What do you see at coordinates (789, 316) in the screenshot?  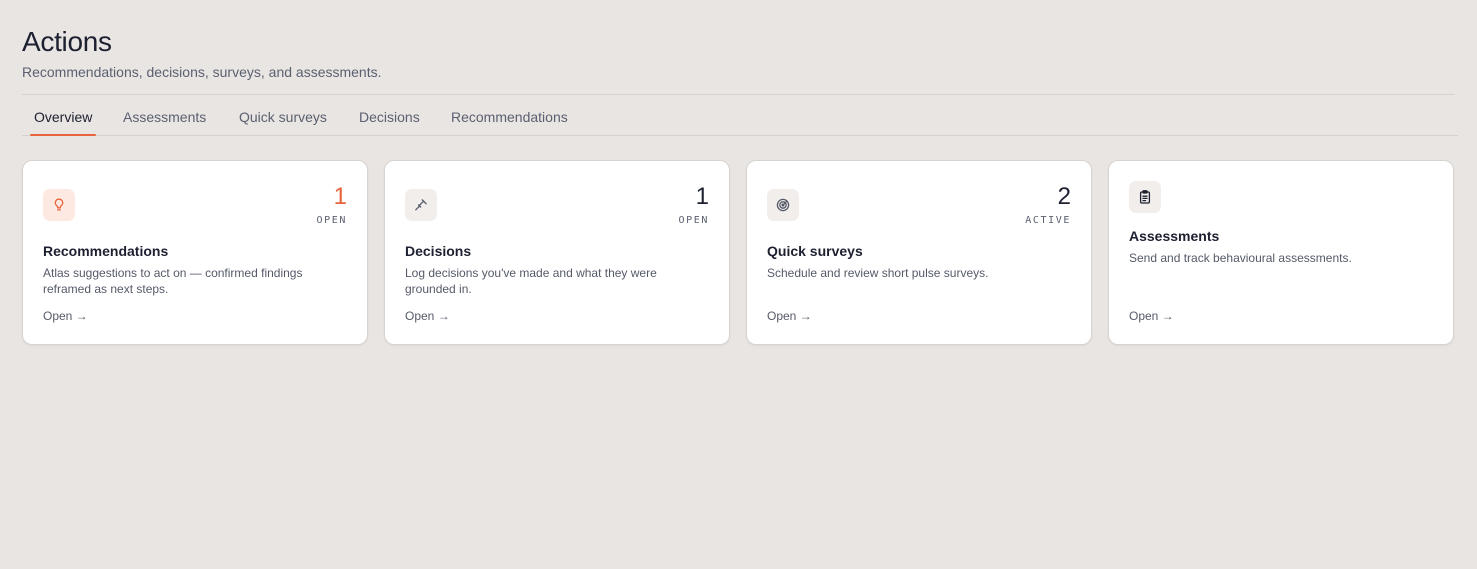 I see `open-quick-surveys-link: Open →` at bounding box center [789, 316].